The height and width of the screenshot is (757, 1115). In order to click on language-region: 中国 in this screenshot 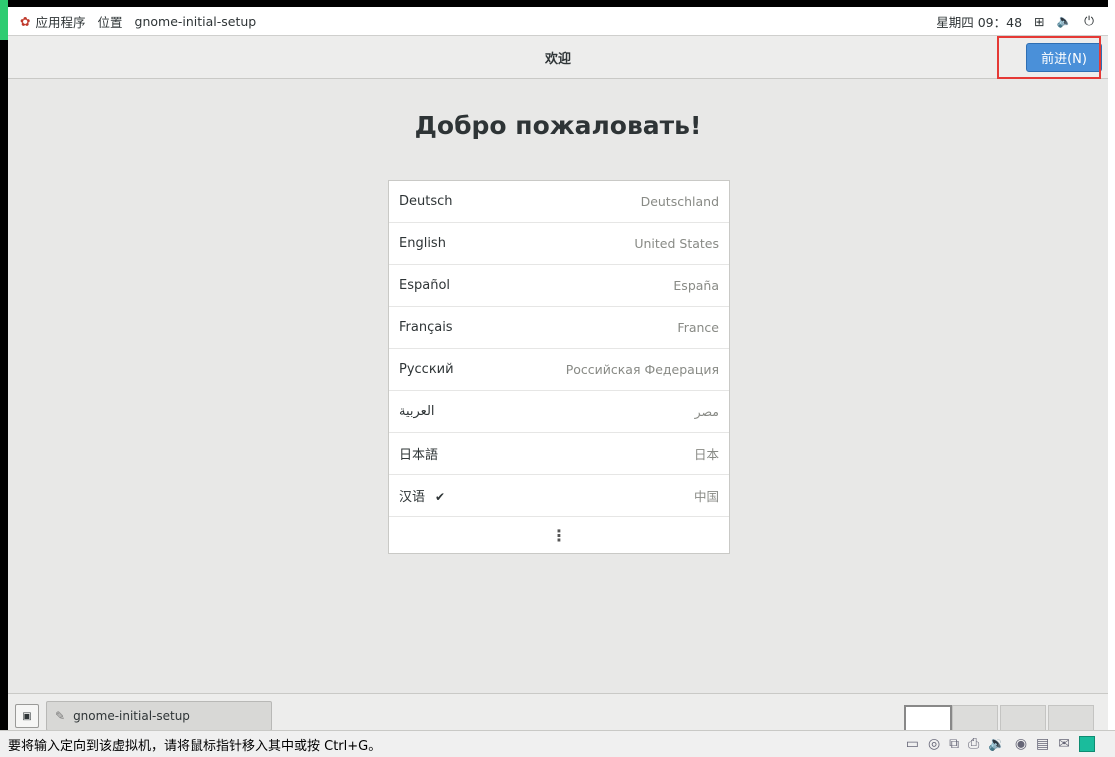, I will do `click(706, 496)`.